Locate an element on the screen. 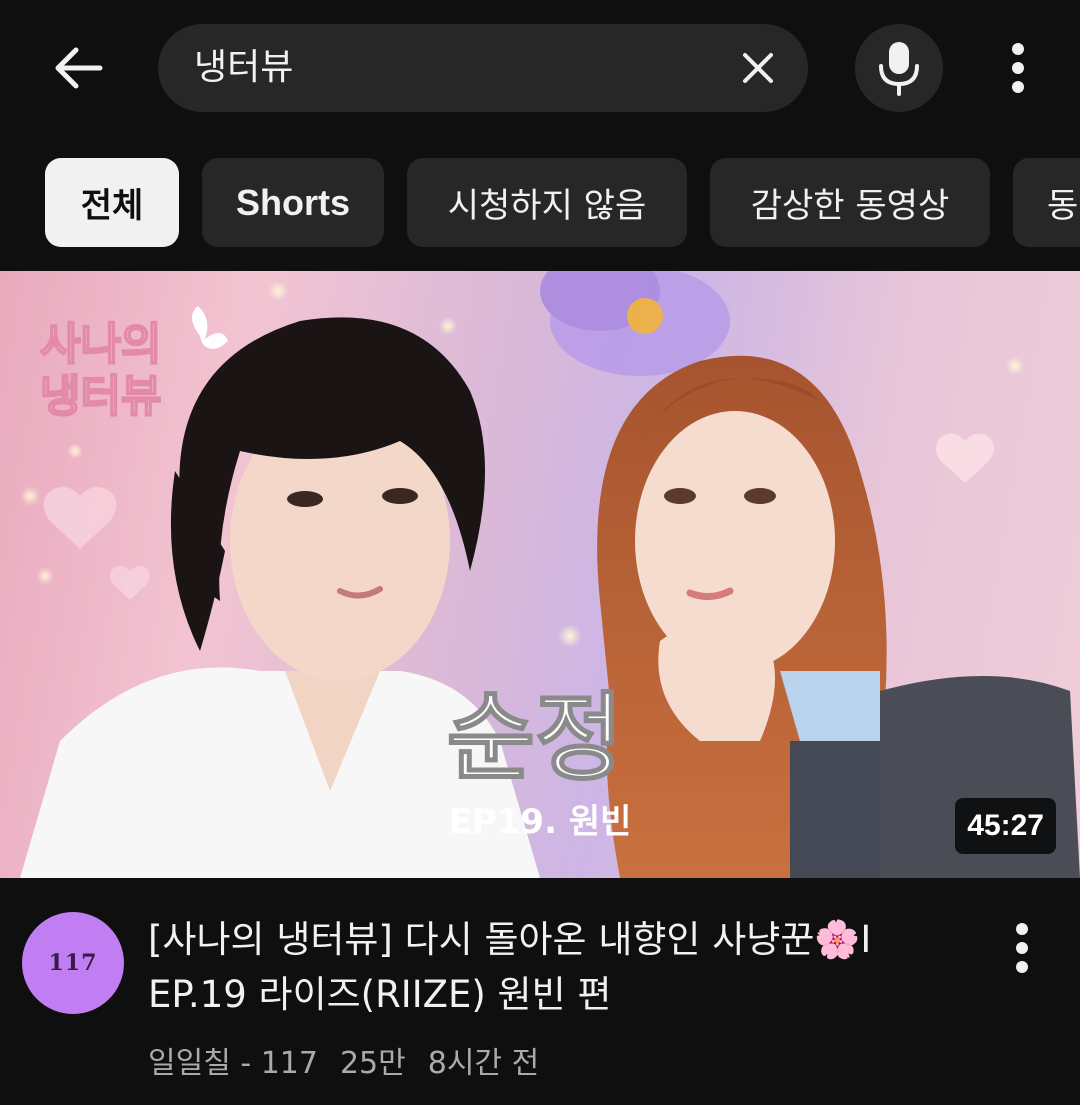 The height and width of the screenshot is (1105, 1080). search-box is located at coordinates (483, 68).